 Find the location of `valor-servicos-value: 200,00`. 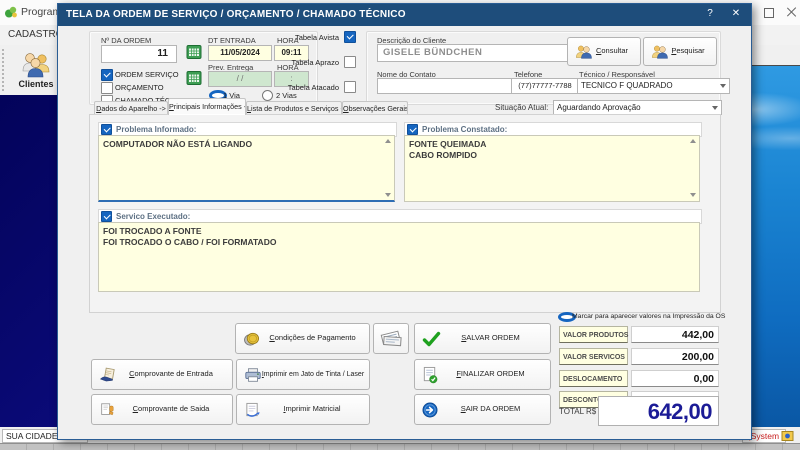

valor-servicos-value: 200,00 is located at coordinates (675, 356).